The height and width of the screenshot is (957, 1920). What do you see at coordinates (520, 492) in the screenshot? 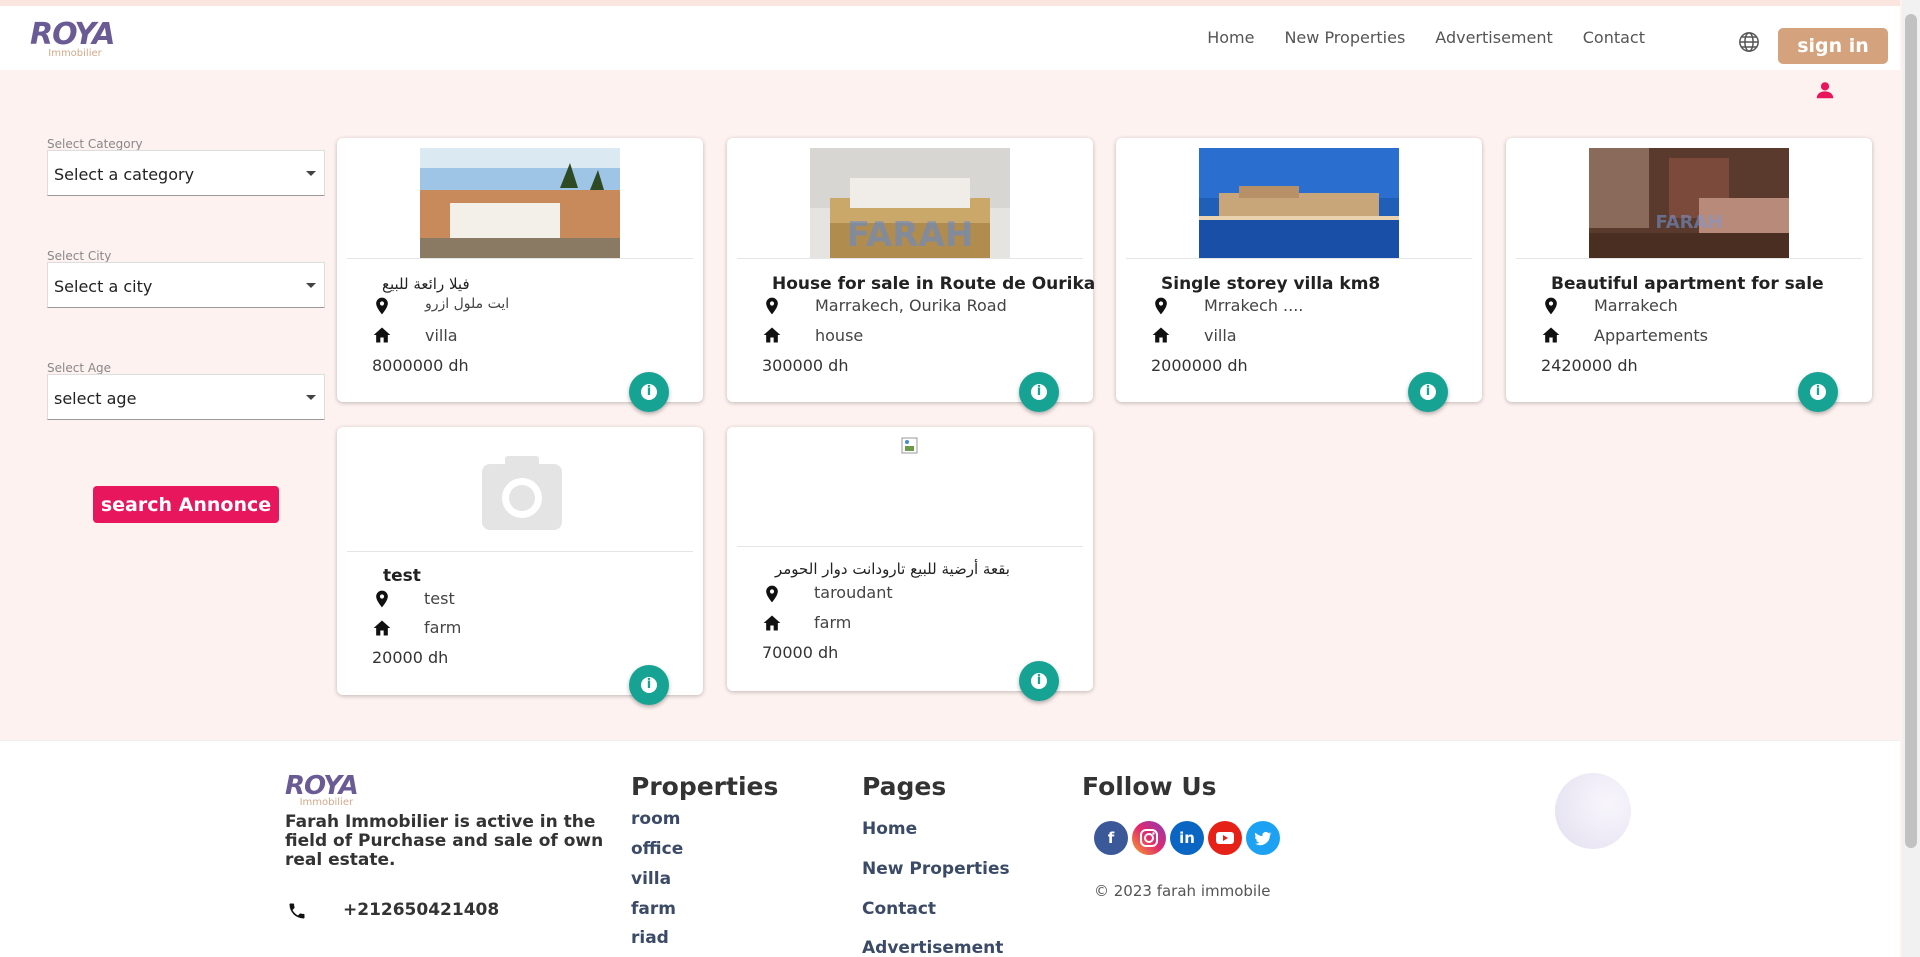
I see `property-image-placeholder` at bounding box center [520, 492].